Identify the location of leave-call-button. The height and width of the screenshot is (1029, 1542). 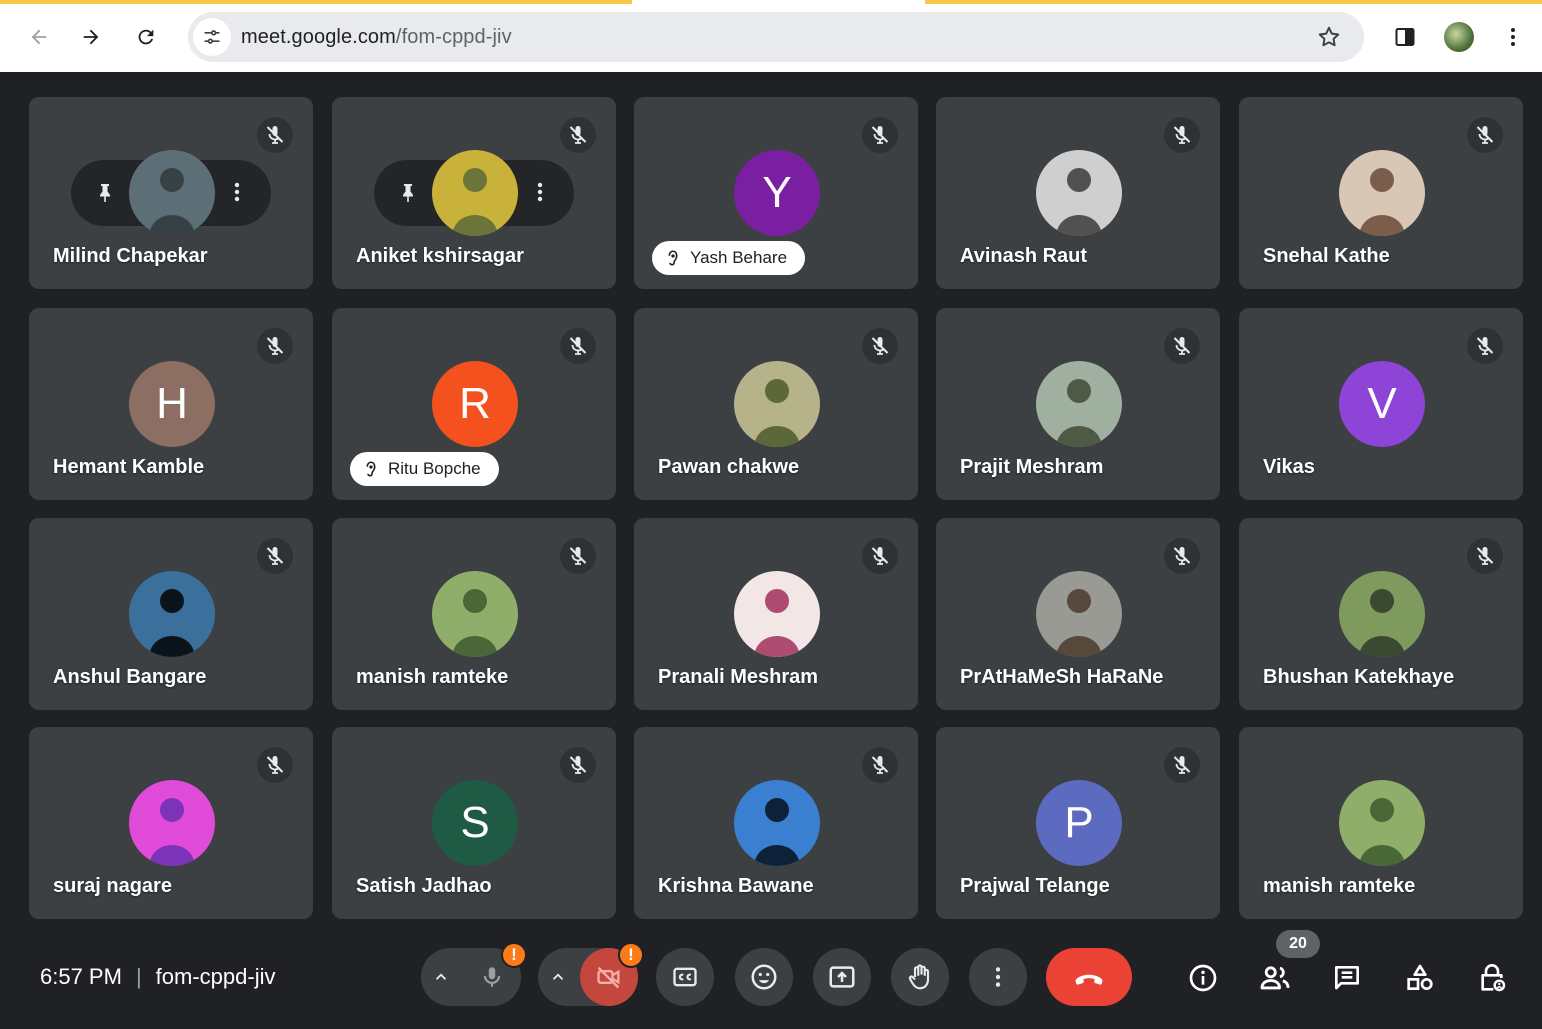
(1089, 977).